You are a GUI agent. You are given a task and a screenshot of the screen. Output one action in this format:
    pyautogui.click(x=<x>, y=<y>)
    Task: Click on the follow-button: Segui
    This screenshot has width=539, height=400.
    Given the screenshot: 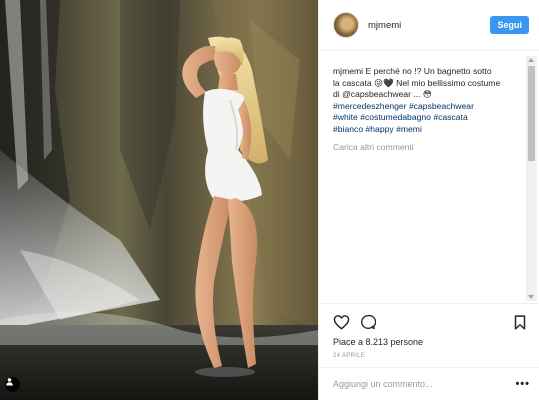 What is the action you would take?
    pyautogui.click(x=509, y=25)
    